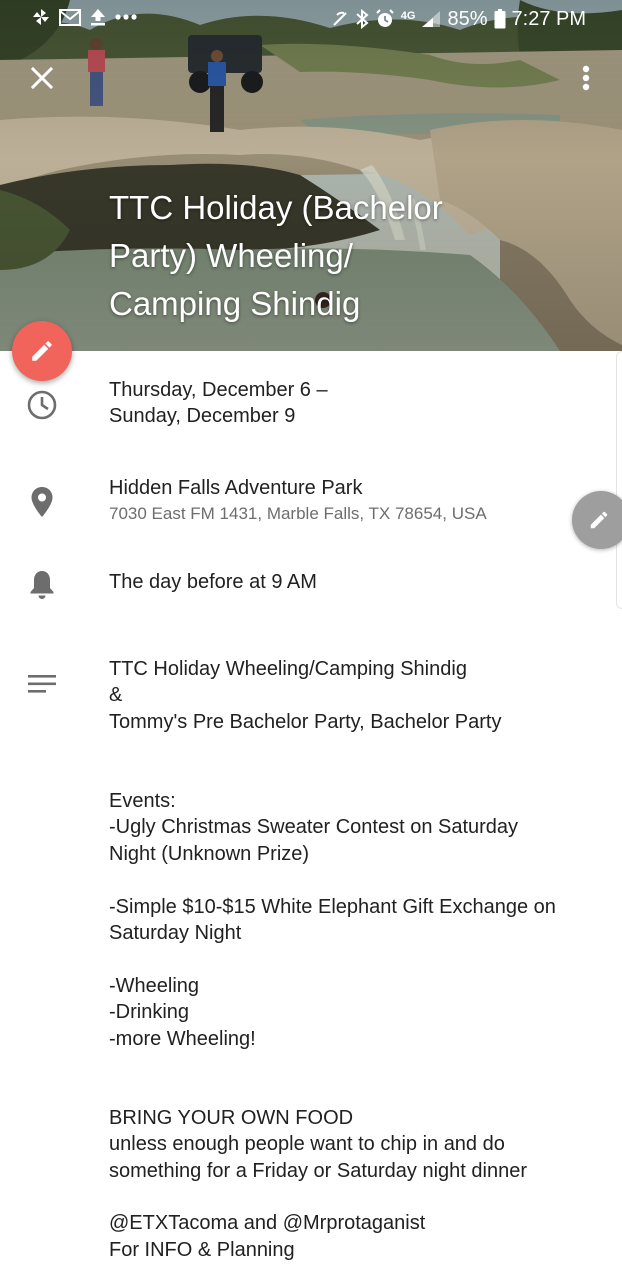  I want to click on event-date-end: Sunday, December 9, so click(202, 416).